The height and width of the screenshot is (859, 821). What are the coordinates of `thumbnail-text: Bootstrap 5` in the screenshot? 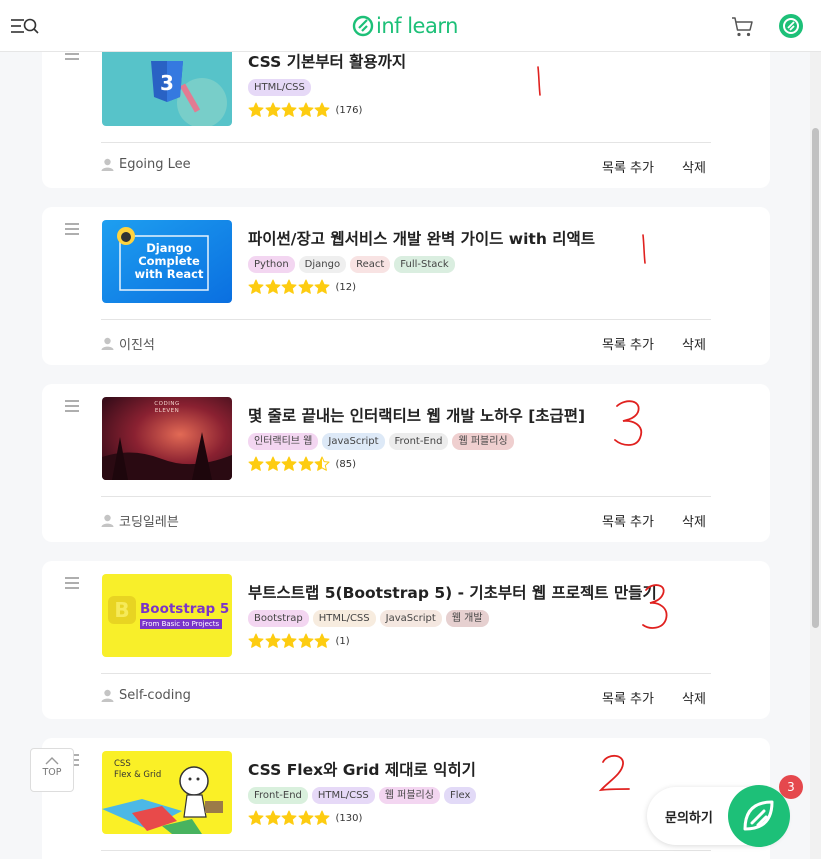 It's located at (185, 609).